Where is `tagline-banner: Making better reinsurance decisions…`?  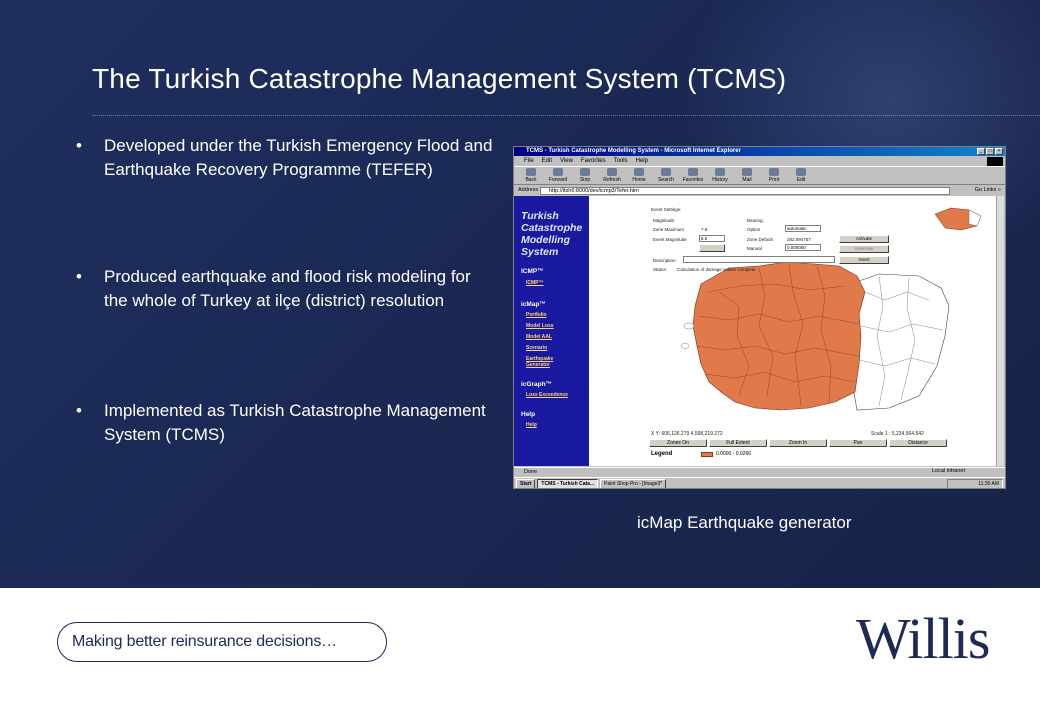 tagline-banner: Making better reinsurance decisions… is located at coordinates (222, 642).